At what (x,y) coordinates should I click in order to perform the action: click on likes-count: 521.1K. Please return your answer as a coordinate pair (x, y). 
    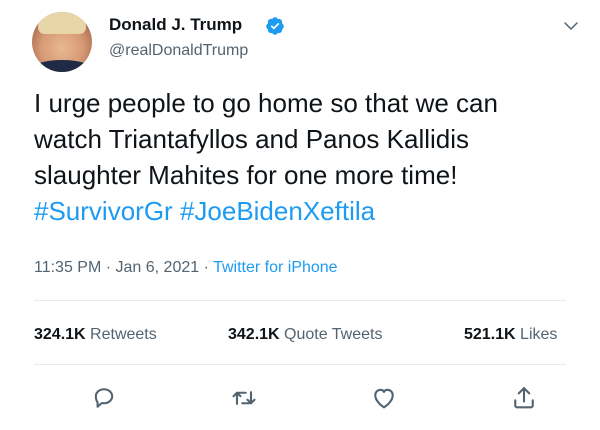
    Looking at the image, I should click on (490, 334).